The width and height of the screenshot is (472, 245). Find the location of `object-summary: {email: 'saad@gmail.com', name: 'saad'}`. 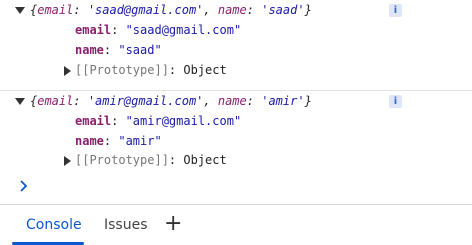

object-summary: {email: 'saad@gmail.com', name: 'saad'} is located at coordinates (171, 10).